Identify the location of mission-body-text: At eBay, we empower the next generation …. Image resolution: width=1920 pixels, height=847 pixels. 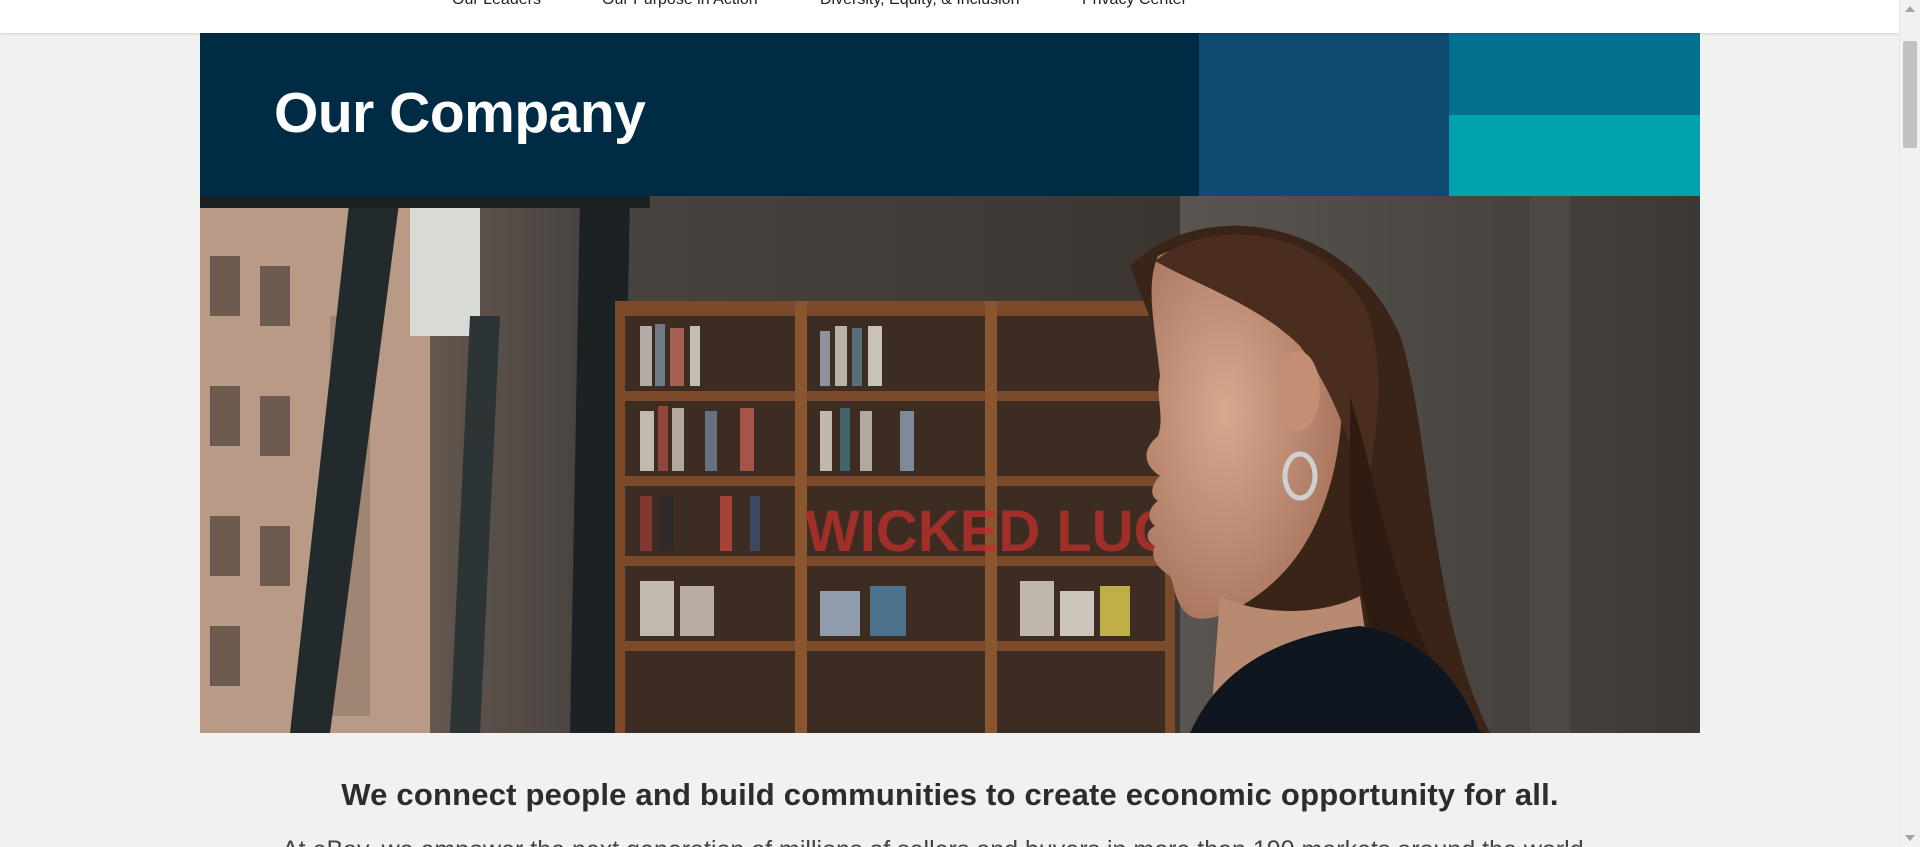
(933, 841).